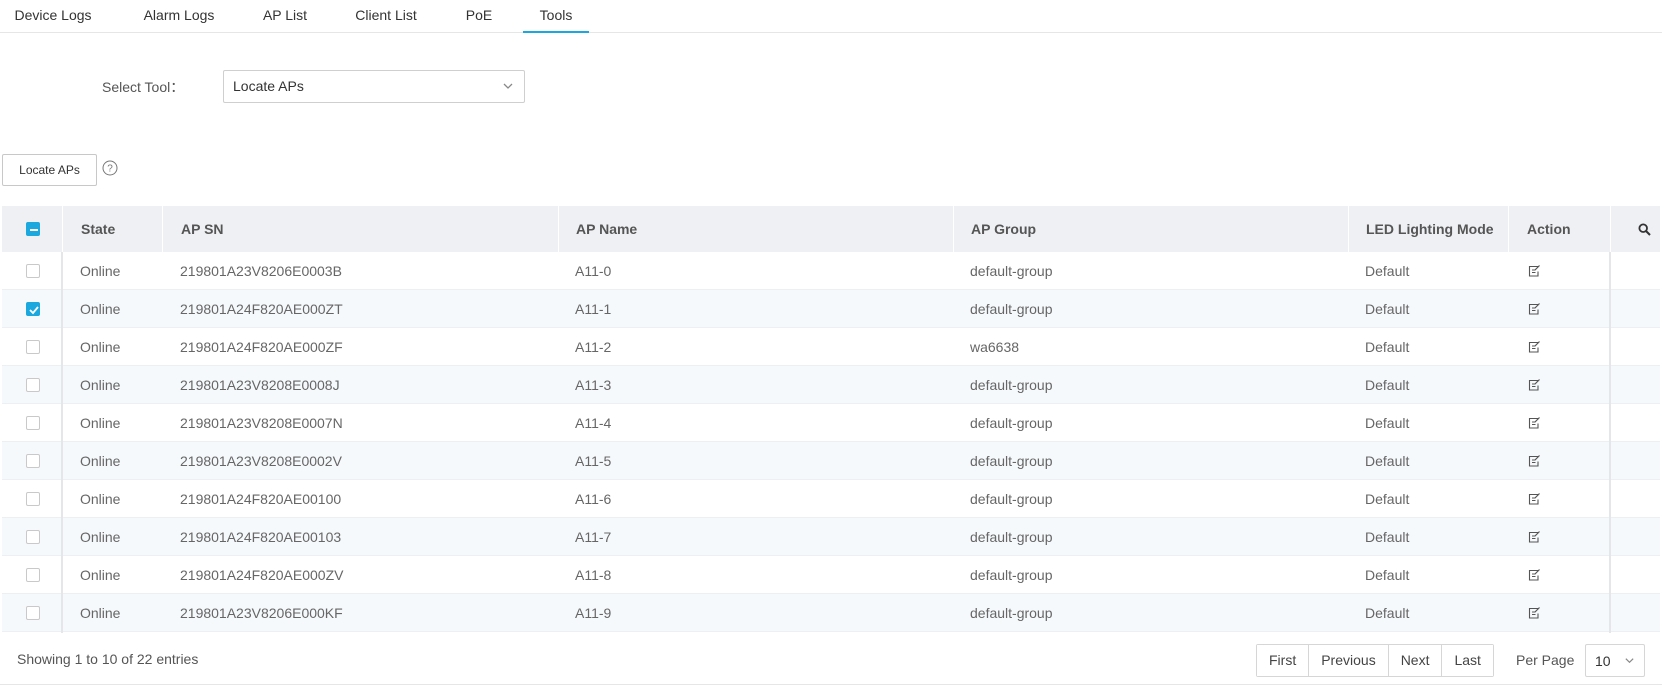 The image size is (1662, 690). Describe the element at coordinates (261, 271) in the screenshot. I see `cell-ap-sn: 219801A23V8206E0003B` at that location.